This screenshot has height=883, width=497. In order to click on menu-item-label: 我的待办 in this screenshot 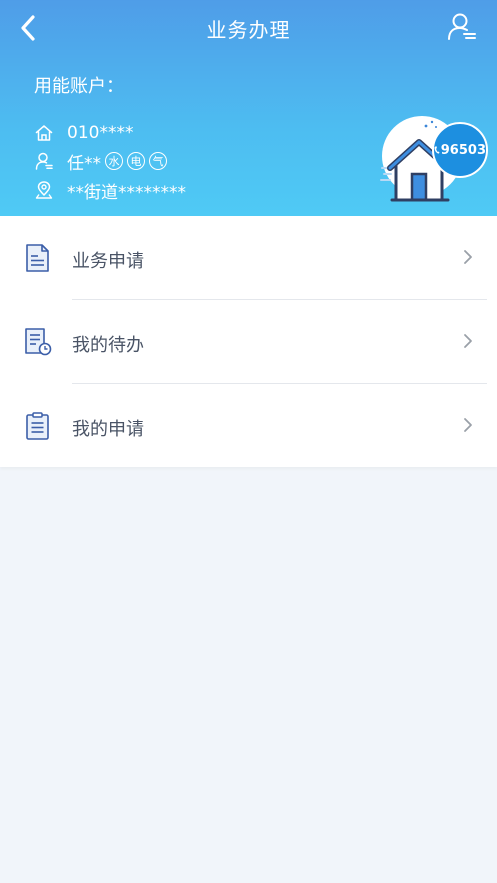, I will do `click(108, 345)`.